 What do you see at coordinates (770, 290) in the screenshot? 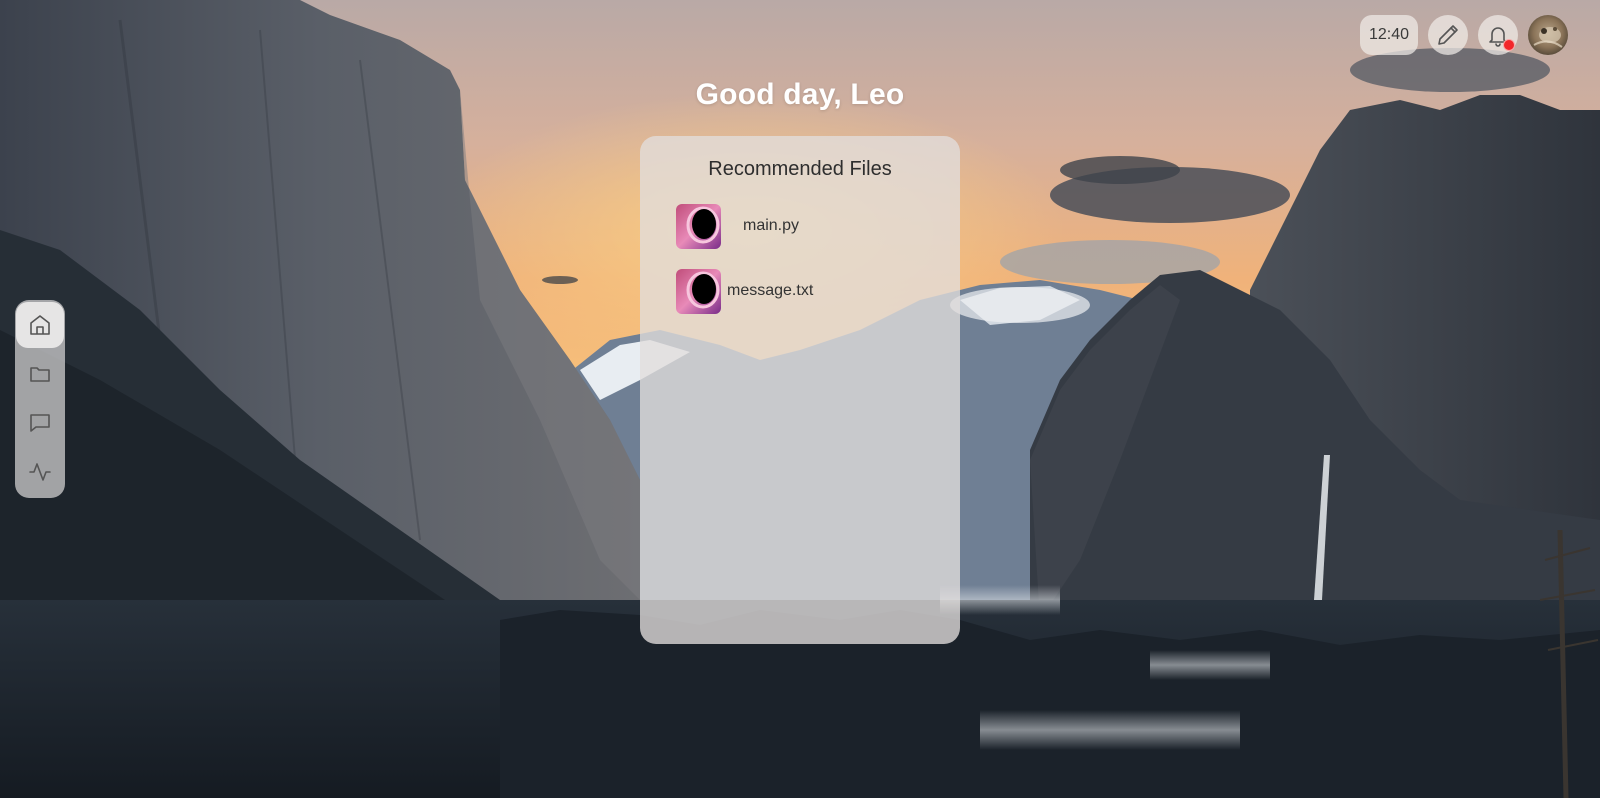
I see `file-name: message.txt` at bounding box center [770, 290].